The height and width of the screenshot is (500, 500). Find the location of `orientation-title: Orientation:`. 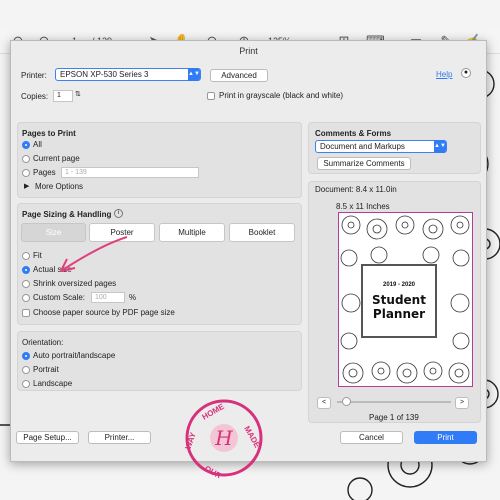

orientation-title: Orientation: is located at coordinates (43, 342).